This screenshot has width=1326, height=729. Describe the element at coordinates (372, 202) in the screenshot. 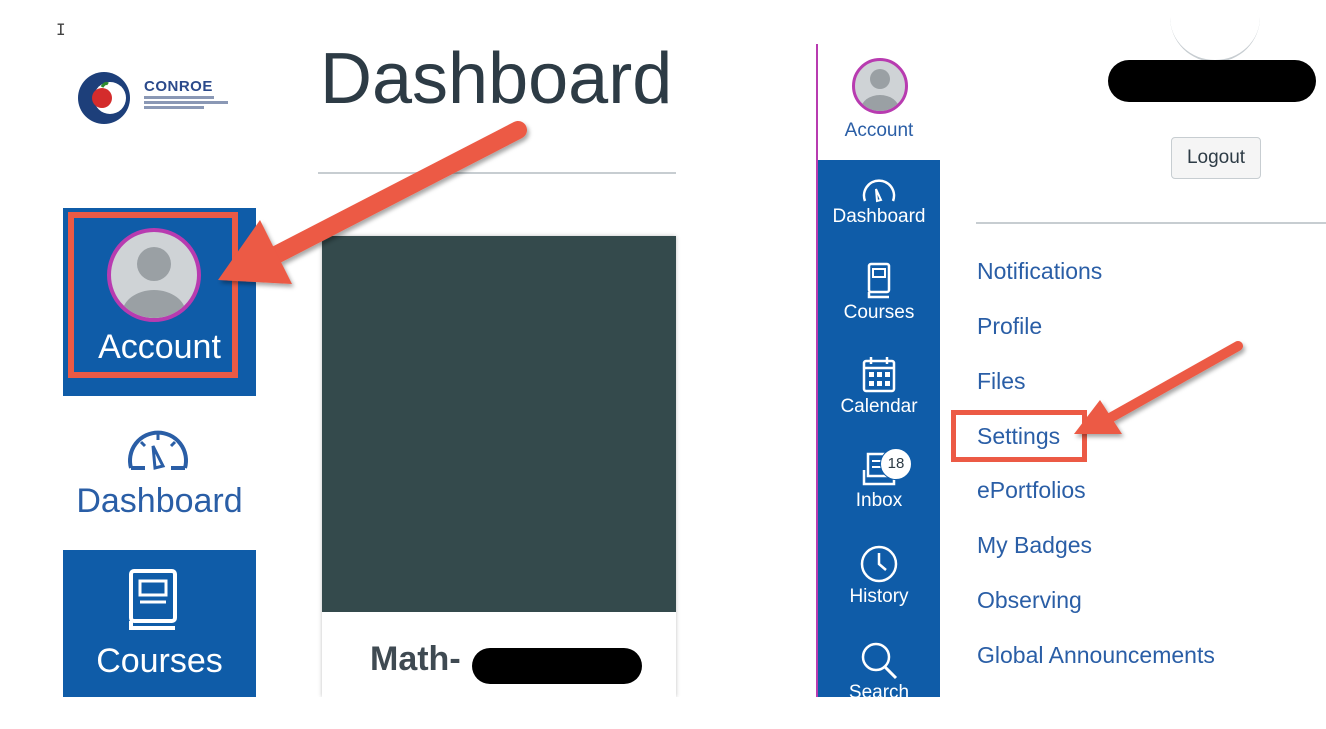

I see `pointer-arrow-left` at that location.